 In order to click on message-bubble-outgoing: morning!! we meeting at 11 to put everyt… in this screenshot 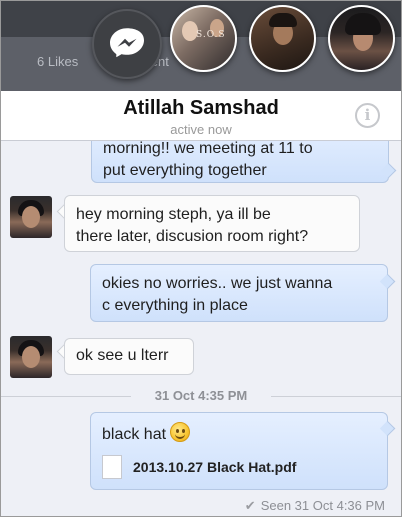, I will do `click(240, 162)`.